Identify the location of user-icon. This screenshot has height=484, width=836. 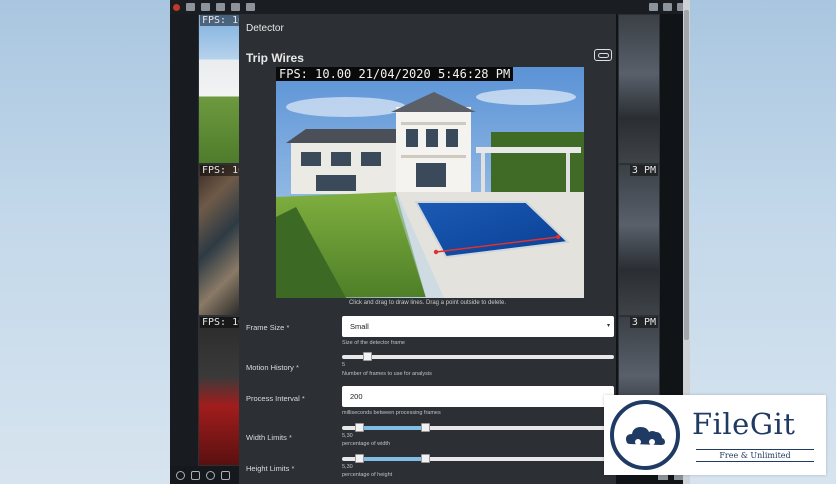
(653, 7).